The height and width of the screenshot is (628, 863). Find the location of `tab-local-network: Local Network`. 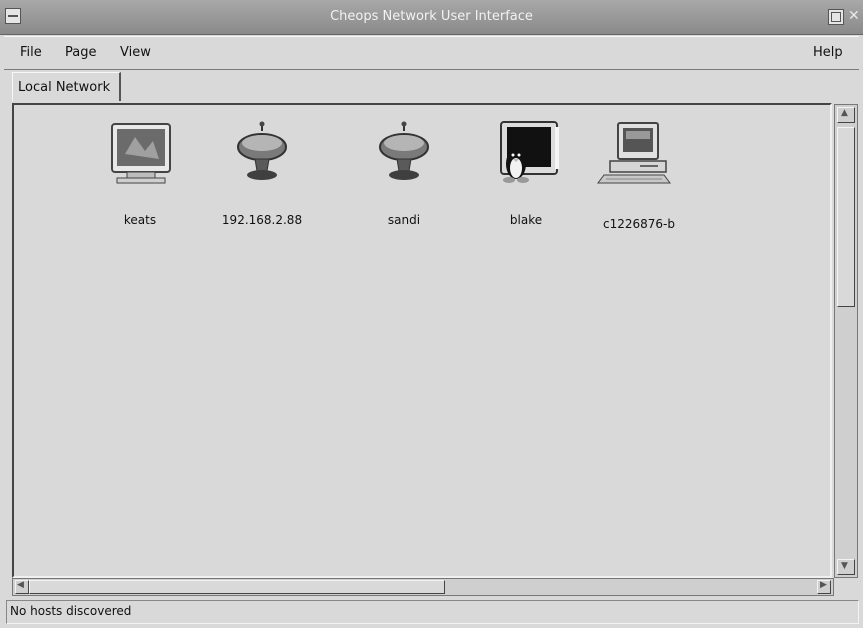

tab-local-network: Local Network is located at coordinates (66, 86).